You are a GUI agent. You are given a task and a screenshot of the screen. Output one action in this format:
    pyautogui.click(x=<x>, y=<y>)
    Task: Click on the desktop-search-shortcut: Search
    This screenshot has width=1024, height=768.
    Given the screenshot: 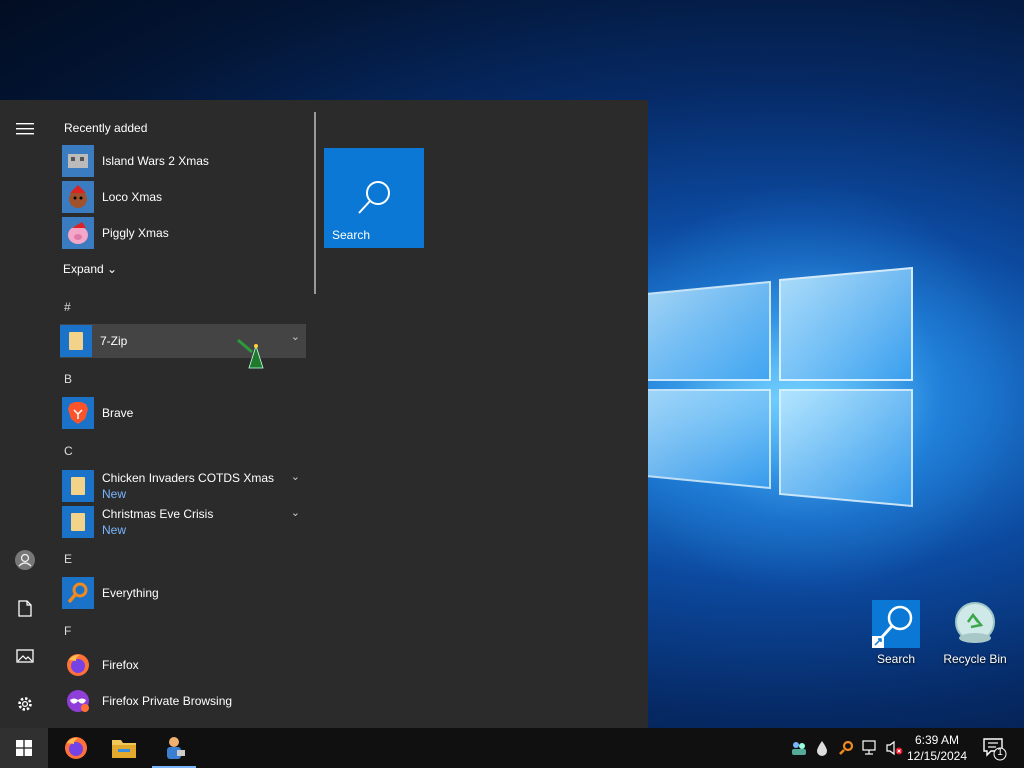 What is the action you would take?
    pyautogui.click(x=896, y=633)
    